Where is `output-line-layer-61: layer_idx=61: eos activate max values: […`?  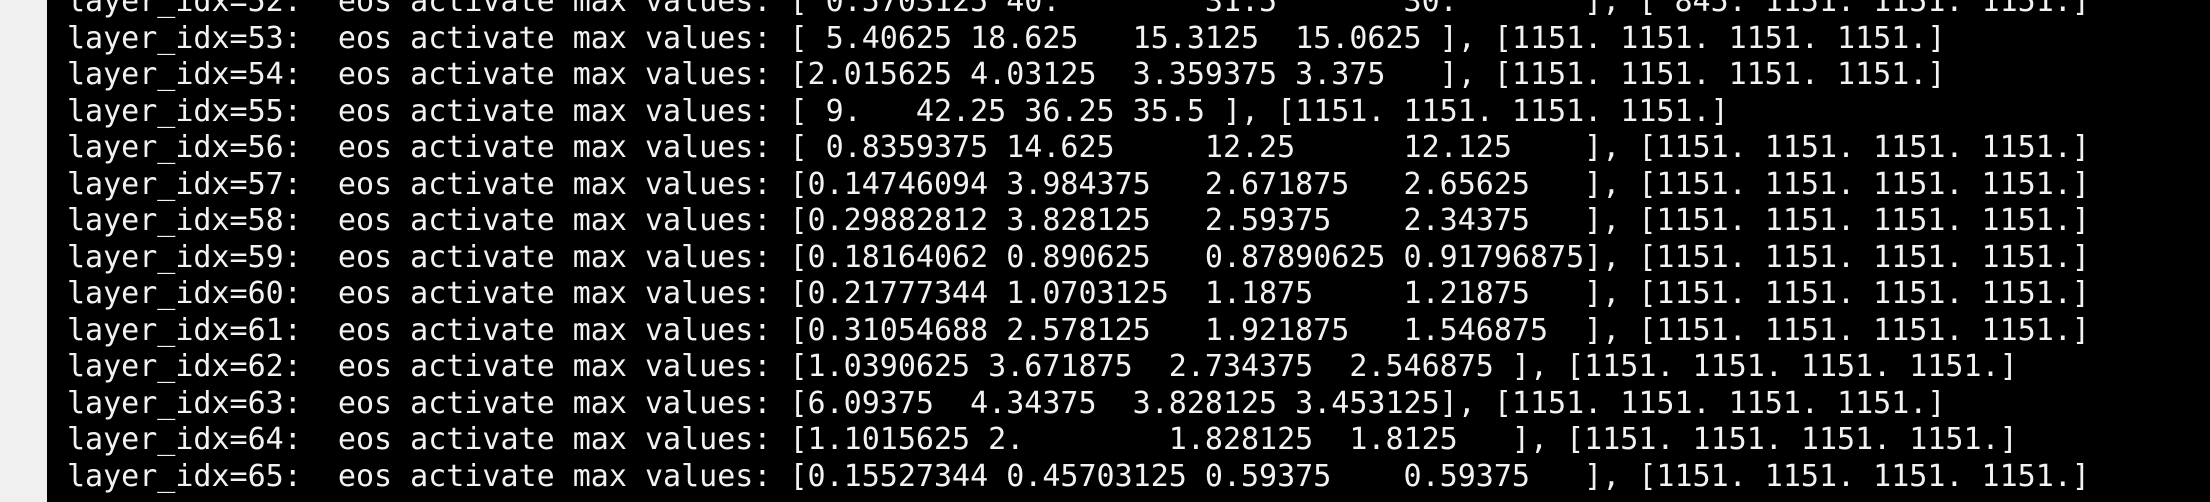 output-line-layer-61: layer_idx=61: eos activate max values: [… is located at coordinates (1078, 330).